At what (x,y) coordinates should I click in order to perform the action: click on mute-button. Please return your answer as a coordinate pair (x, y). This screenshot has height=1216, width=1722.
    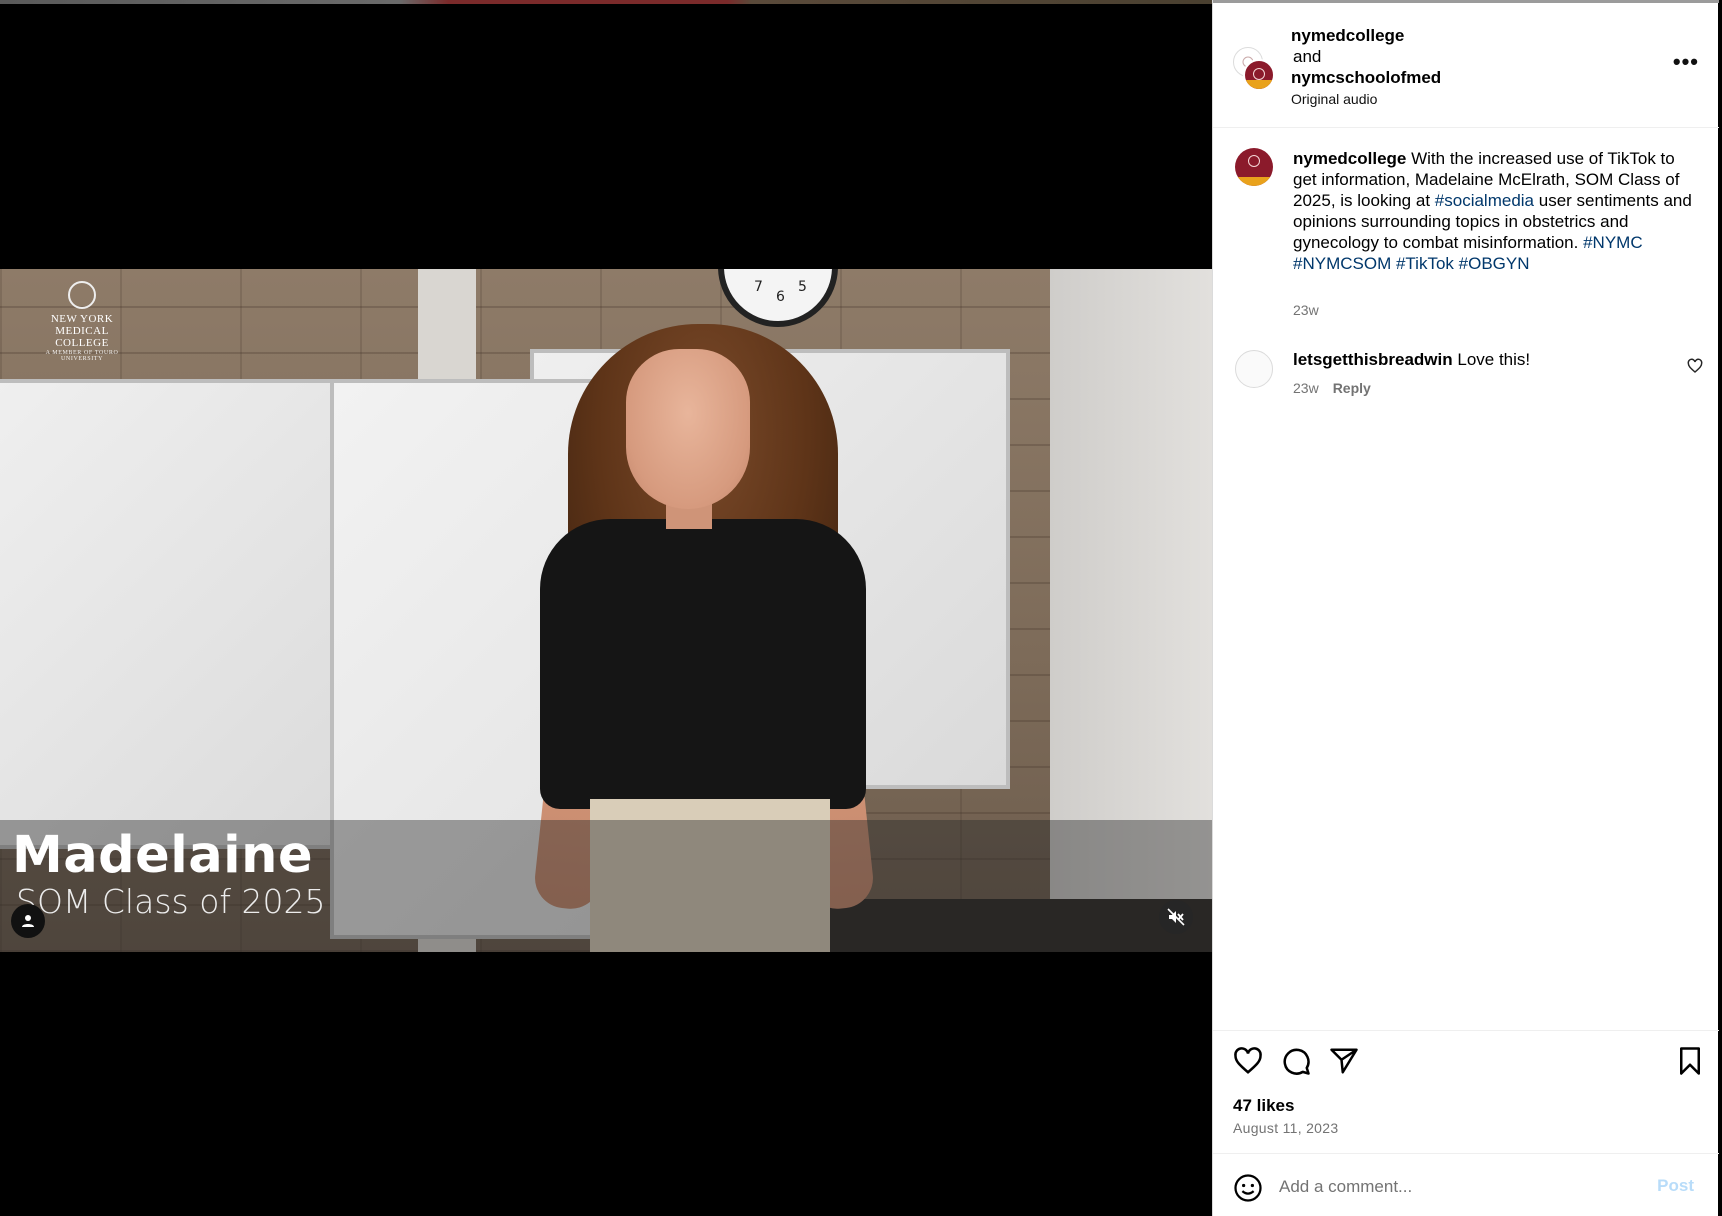
    Looking at the image, I should click on (1176, 917).